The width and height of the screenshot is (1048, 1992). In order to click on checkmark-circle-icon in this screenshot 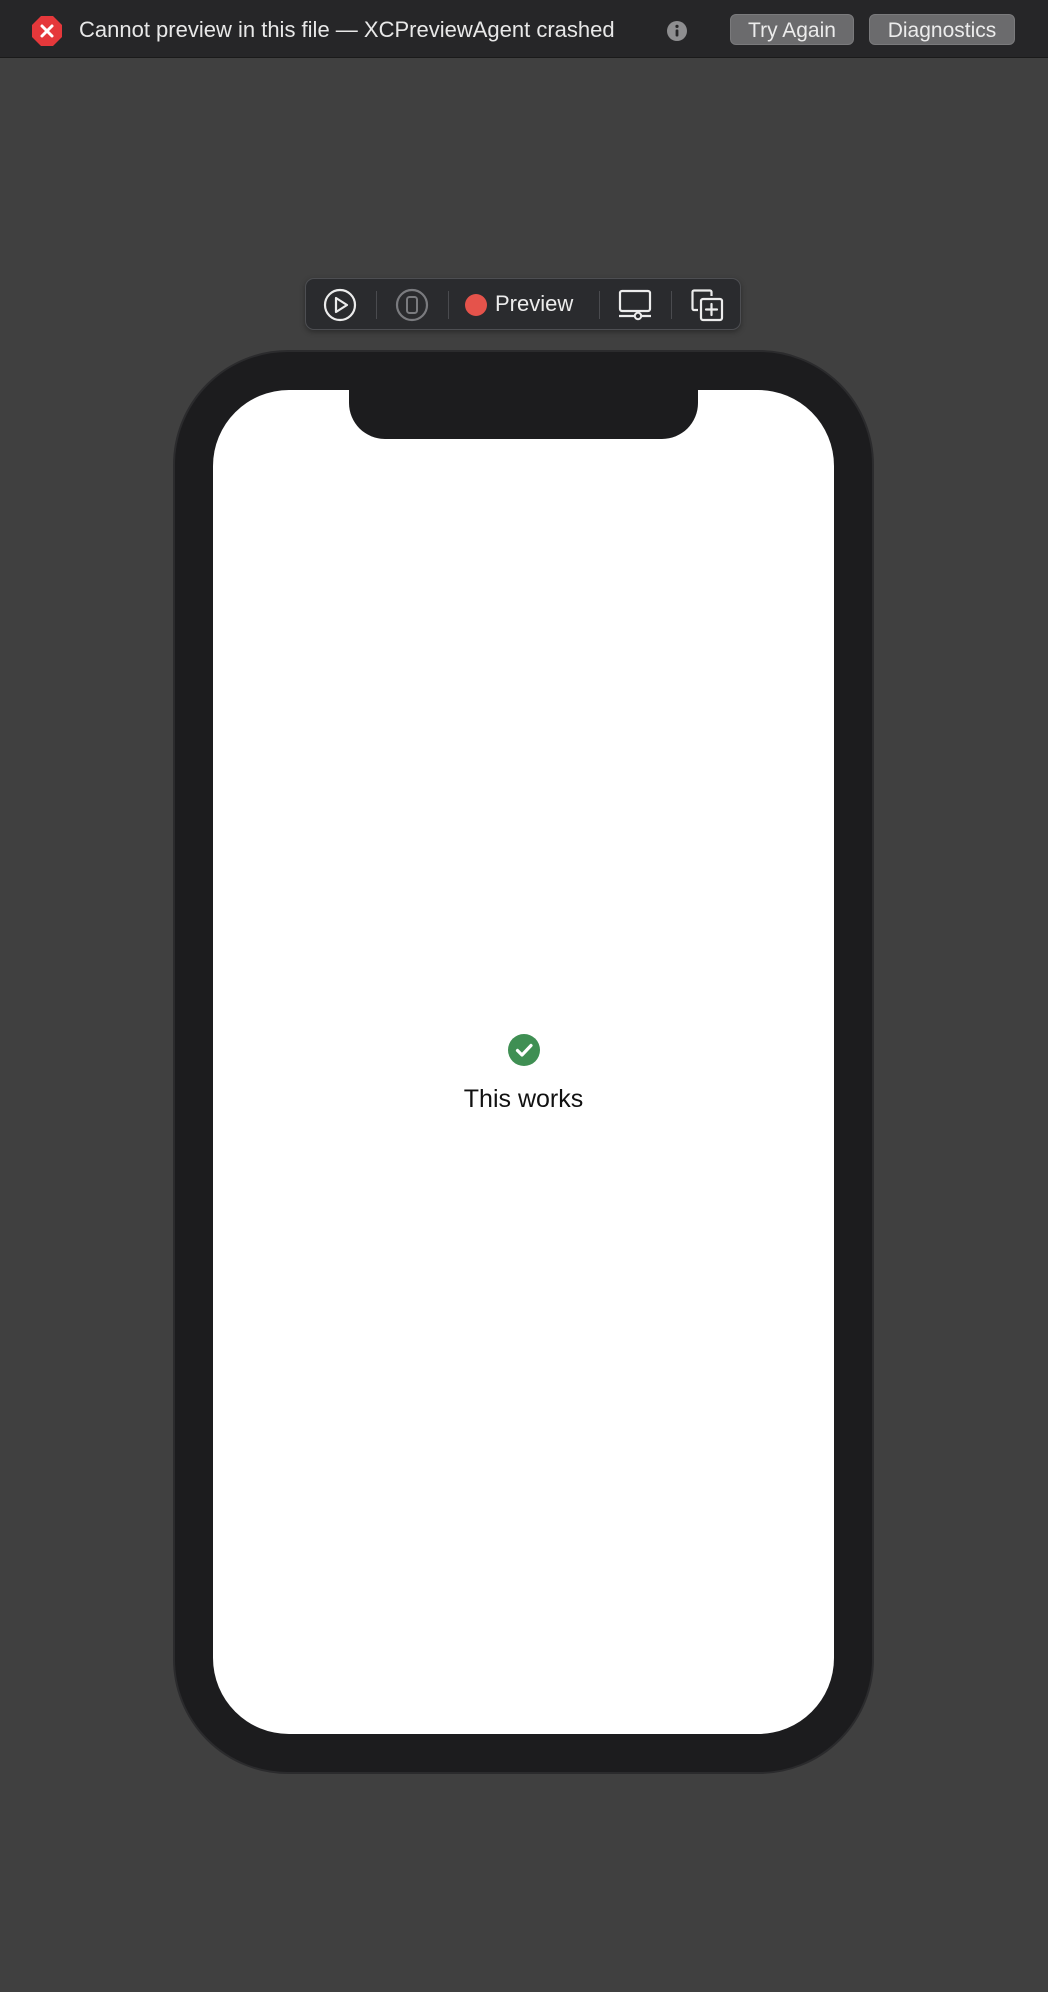, I will do `click(523, 1050)`.